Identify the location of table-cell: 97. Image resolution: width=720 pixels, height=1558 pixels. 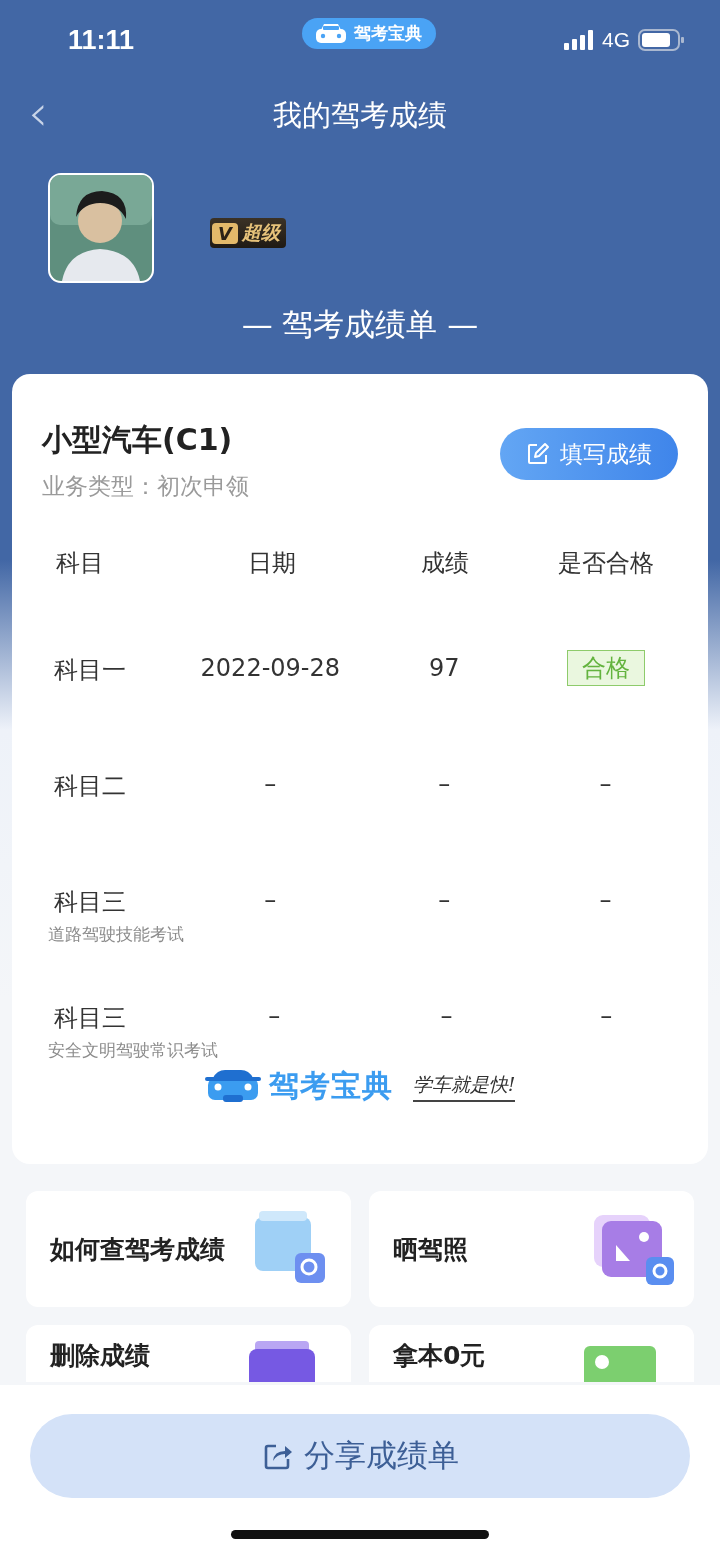
(444, 668).